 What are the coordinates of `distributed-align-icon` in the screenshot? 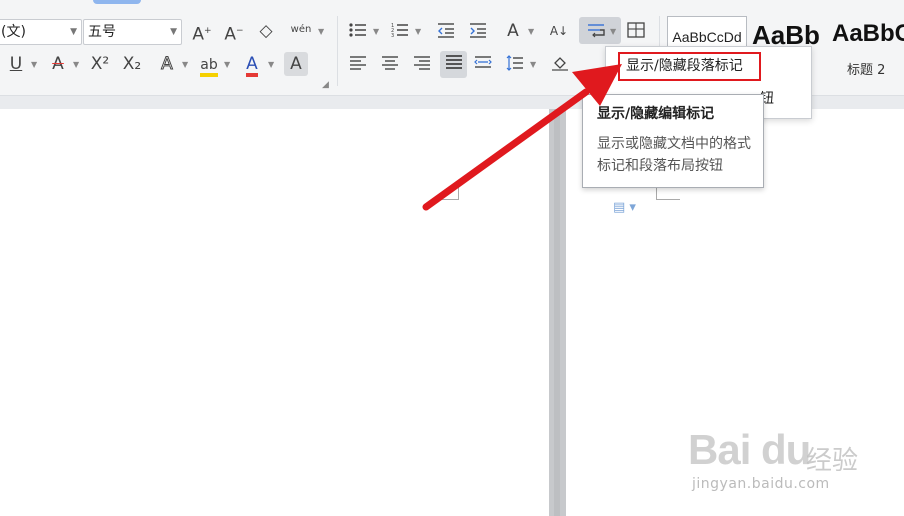 It's located at (483, 62).